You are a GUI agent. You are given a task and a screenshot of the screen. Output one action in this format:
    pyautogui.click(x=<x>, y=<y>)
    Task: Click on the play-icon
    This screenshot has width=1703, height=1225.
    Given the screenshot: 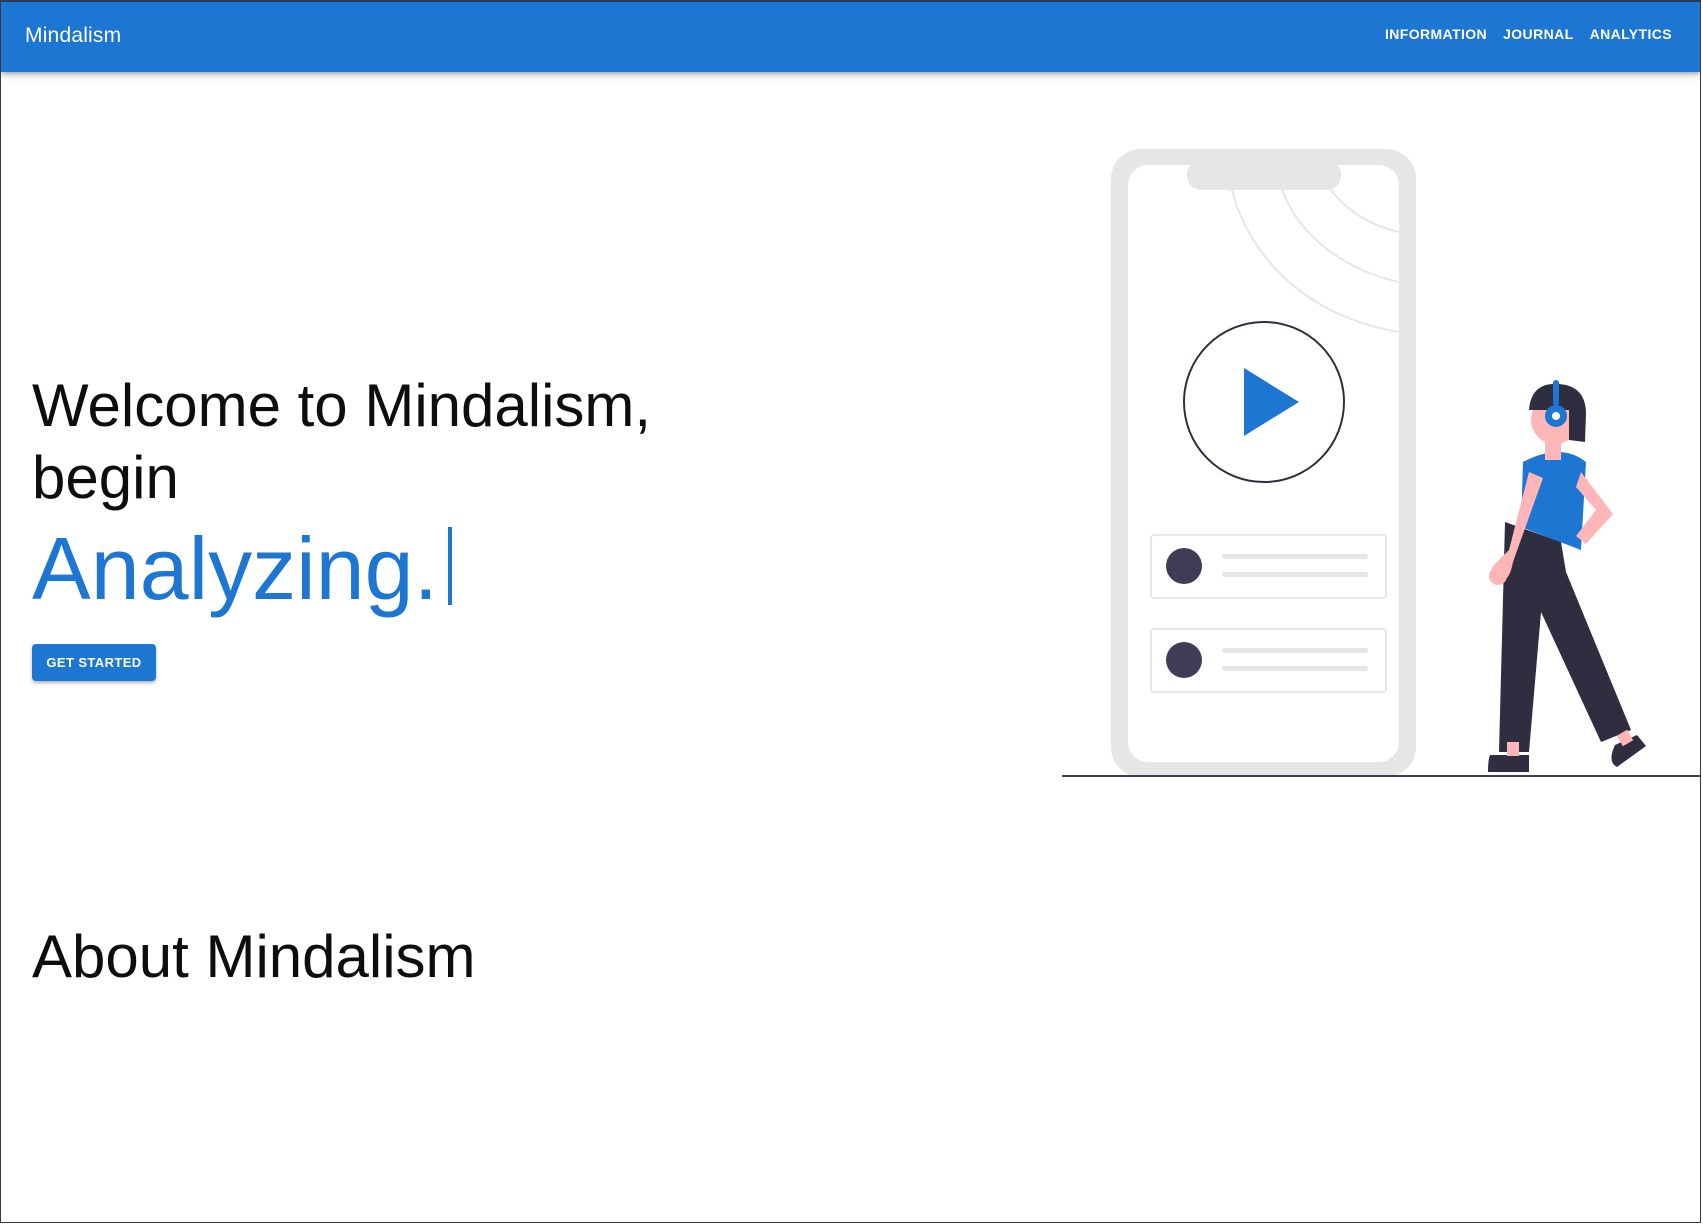 What is the action you would take?
    pyautogui.click(x=1264, y=402)
    